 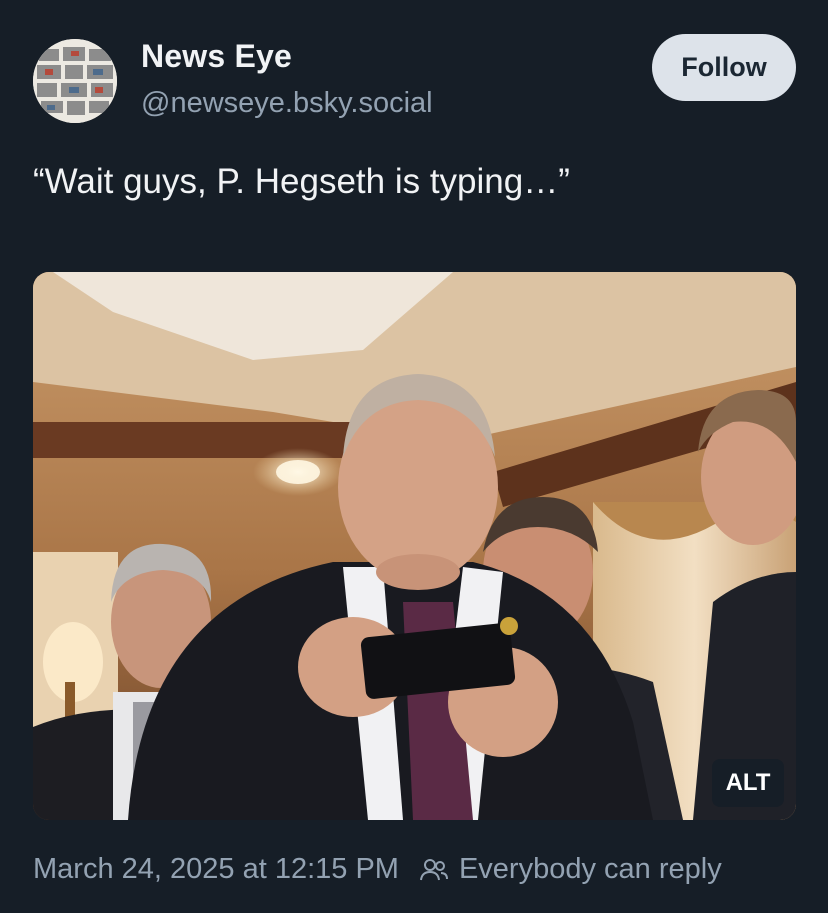 What do you see at coordinates (216, 56) in the screenshot?
I see `author-display-name: News Eye` at bounding box center [216, 56].